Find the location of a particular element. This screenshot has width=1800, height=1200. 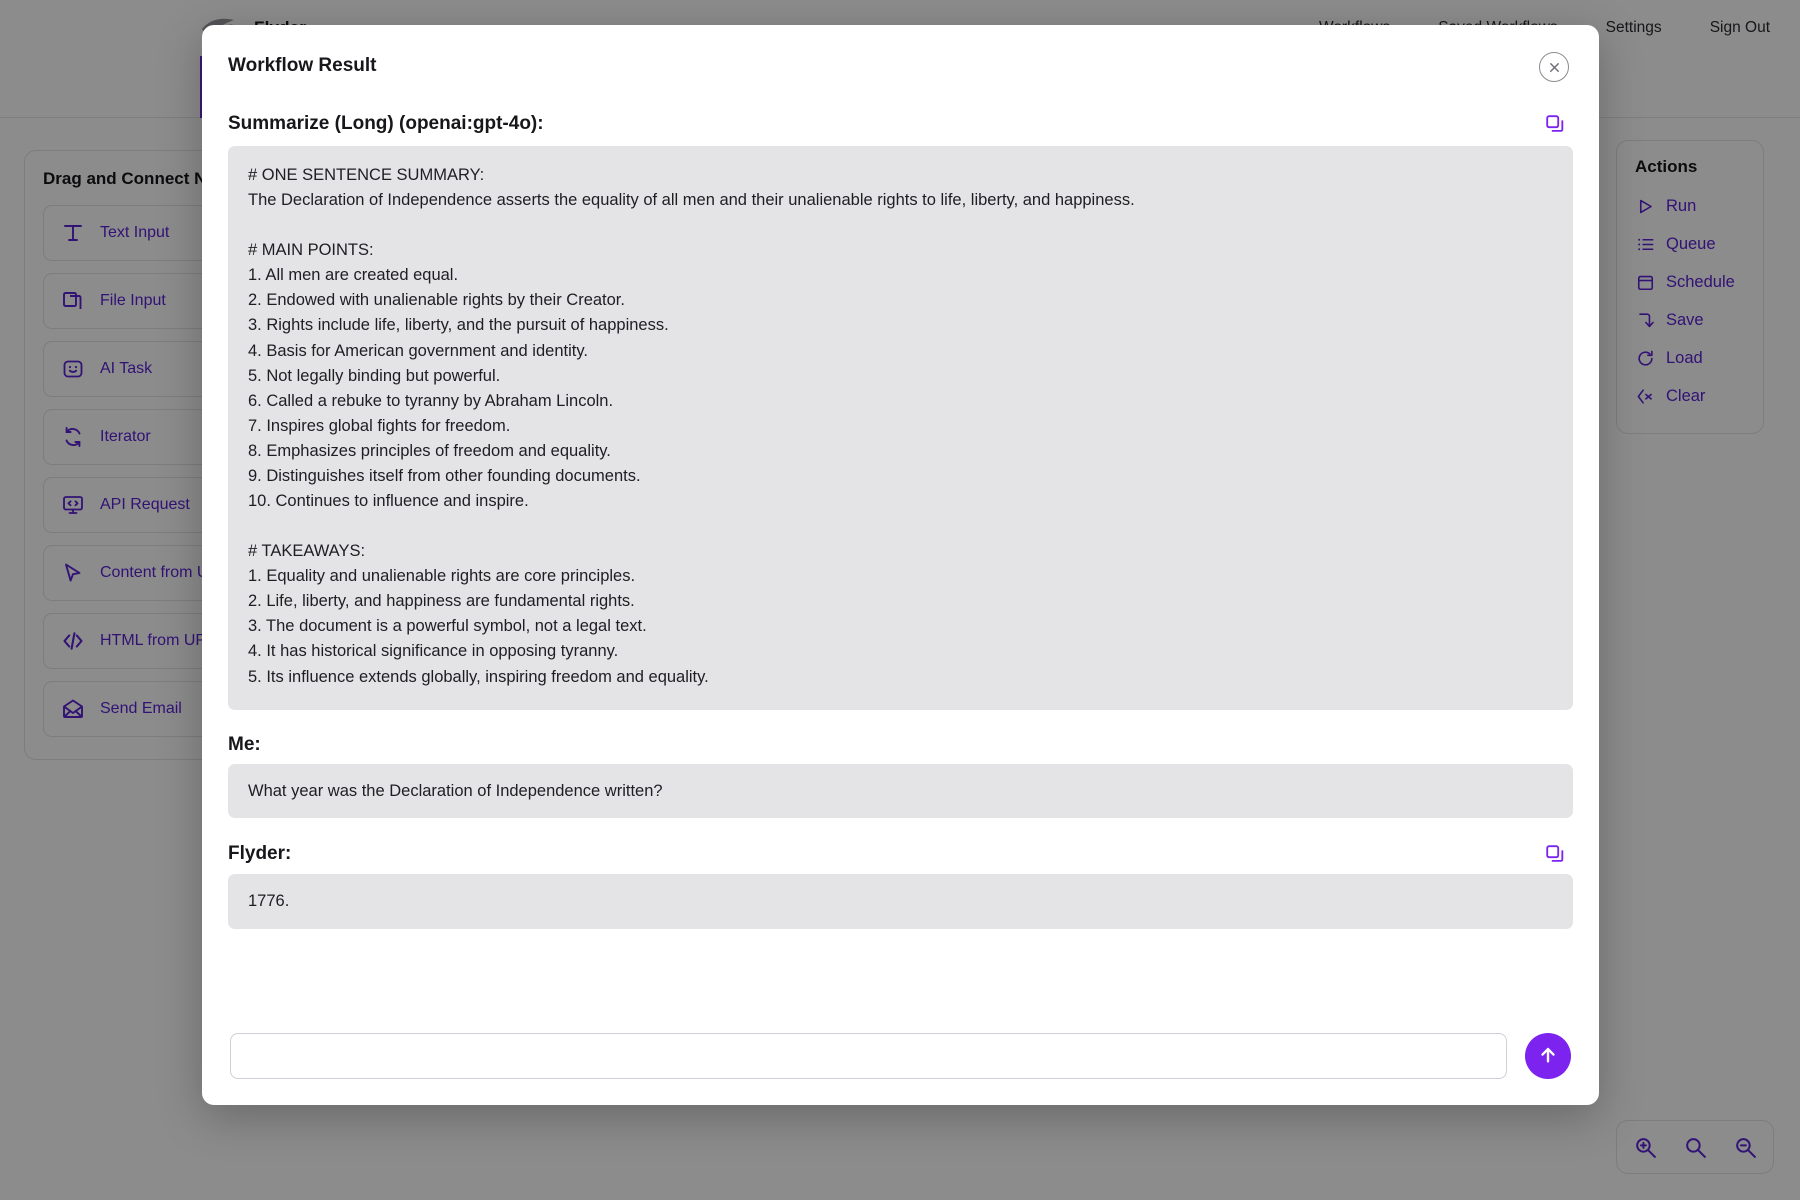

chat-speaker-flyder: Flyder: is located at coordinates (260, 854).